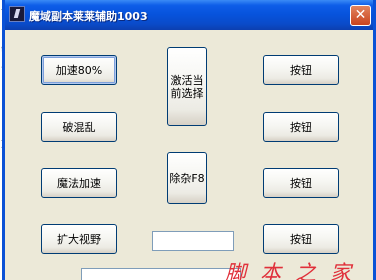  Describe the element at coordinates (79, 183) in the screenshot. I see `magic-speed-button: 魔法加速` at that location.